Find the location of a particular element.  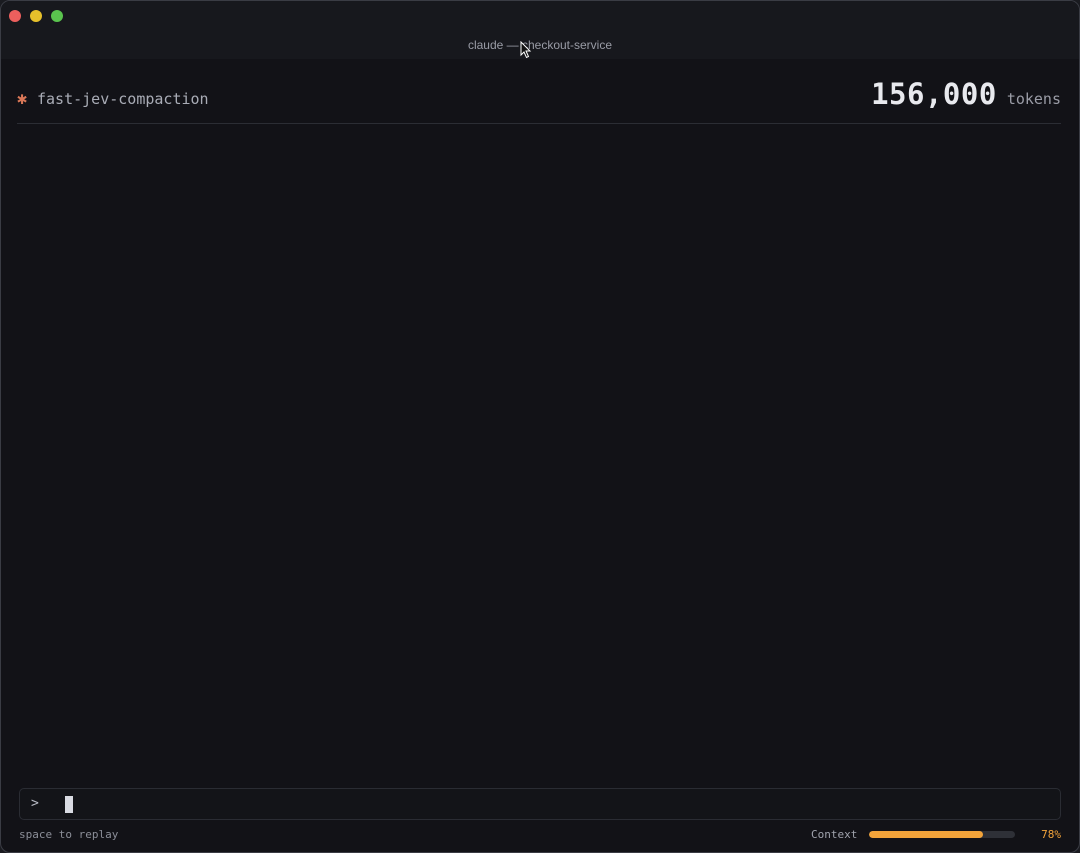

context-progress-fill is located at coordinates (926, 834).